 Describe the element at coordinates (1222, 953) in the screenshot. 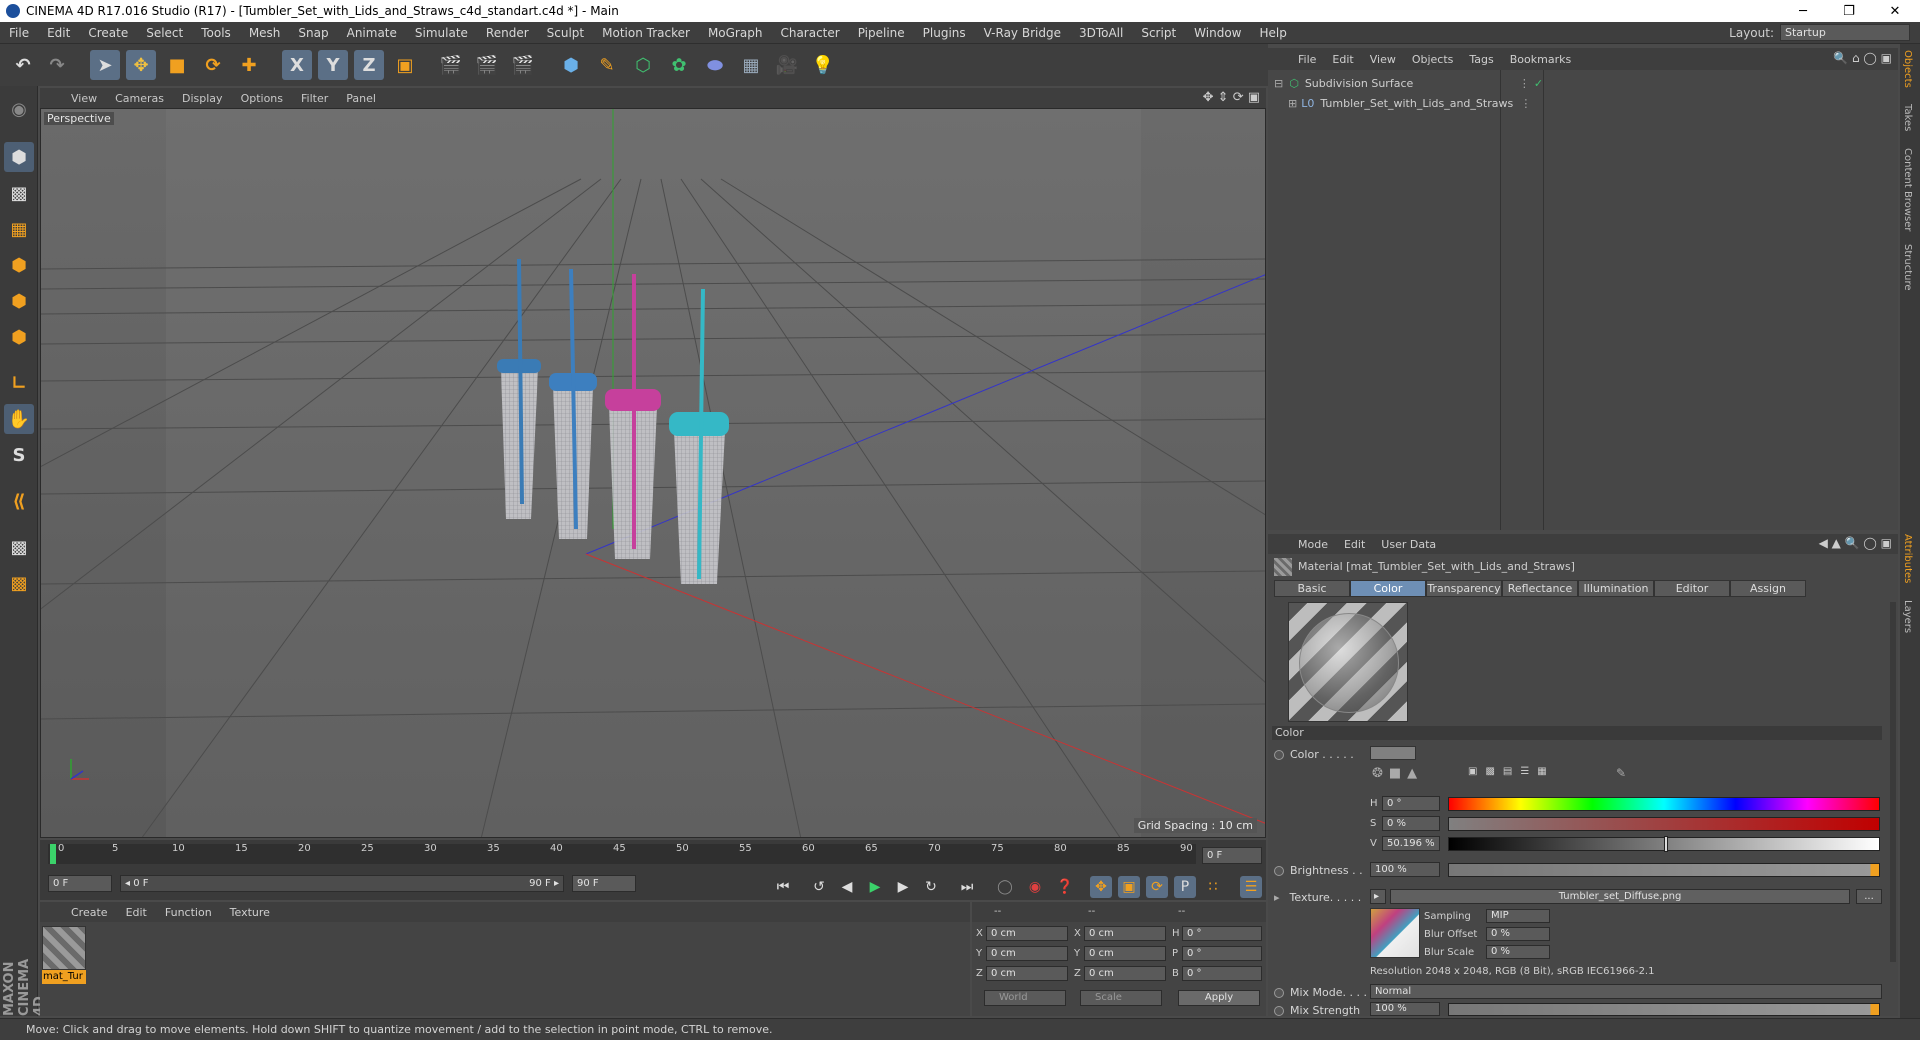

I see `coord-rot-p-field: 0 °` at that location.